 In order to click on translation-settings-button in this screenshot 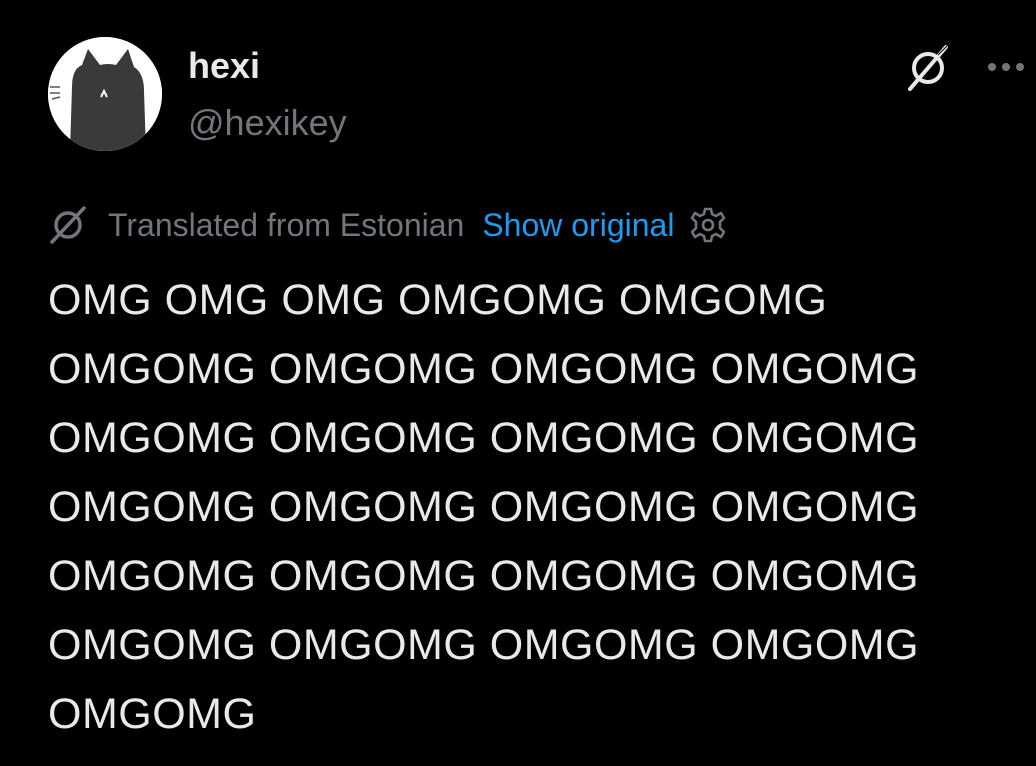, I will do `click(708, 225)`.